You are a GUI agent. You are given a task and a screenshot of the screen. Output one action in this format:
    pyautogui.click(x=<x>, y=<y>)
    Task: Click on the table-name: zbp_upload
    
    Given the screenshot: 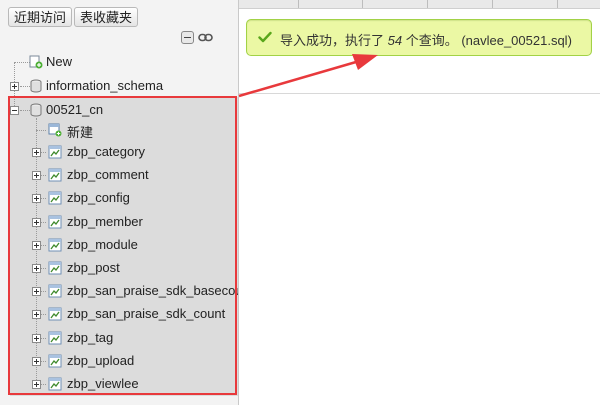 What is the action you would take?
    pyautogui.click(x=100, y=360)
    